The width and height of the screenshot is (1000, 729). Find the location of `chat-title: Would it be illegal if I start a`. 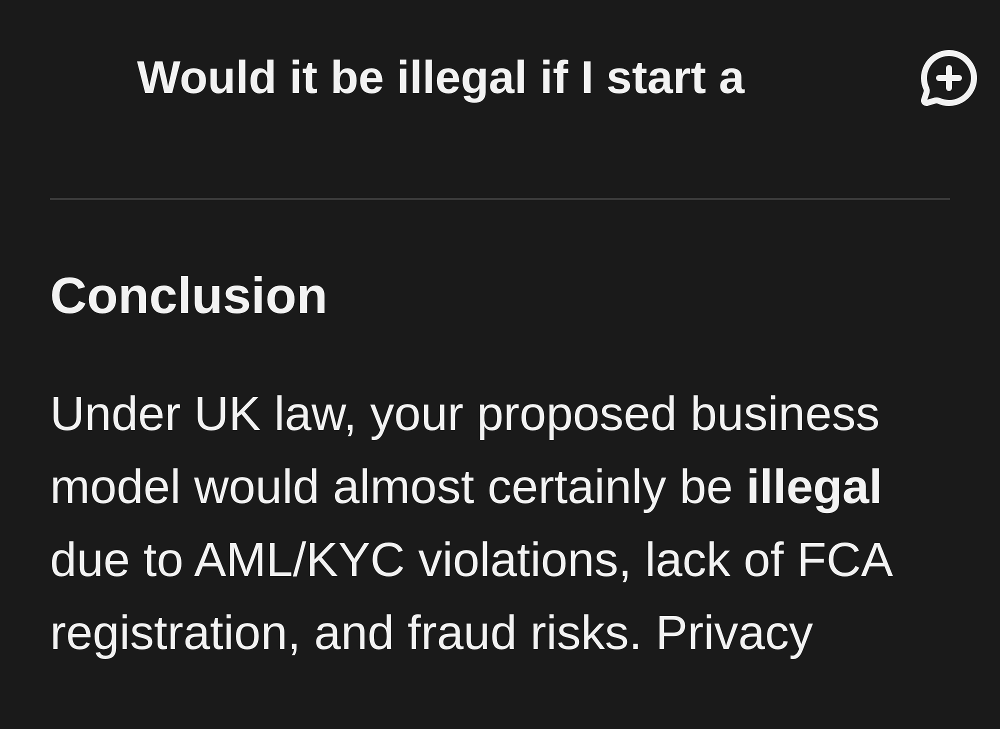

chat-title: Would it be illegal if I start a is located at coordinates (441, 77).